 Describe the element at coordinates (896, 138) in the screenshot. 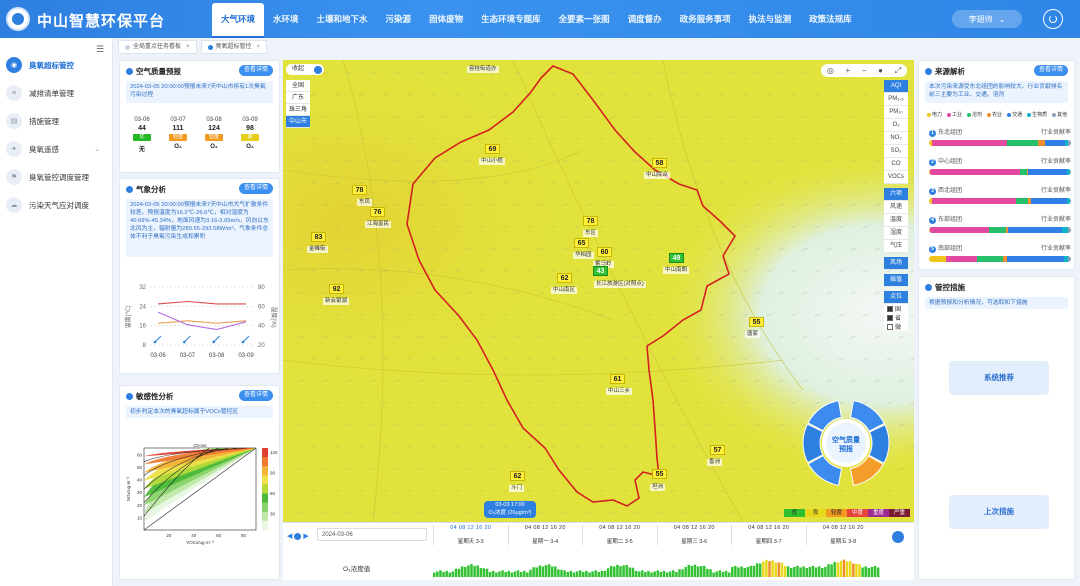

I see `layer-4: NO₂` at that location.